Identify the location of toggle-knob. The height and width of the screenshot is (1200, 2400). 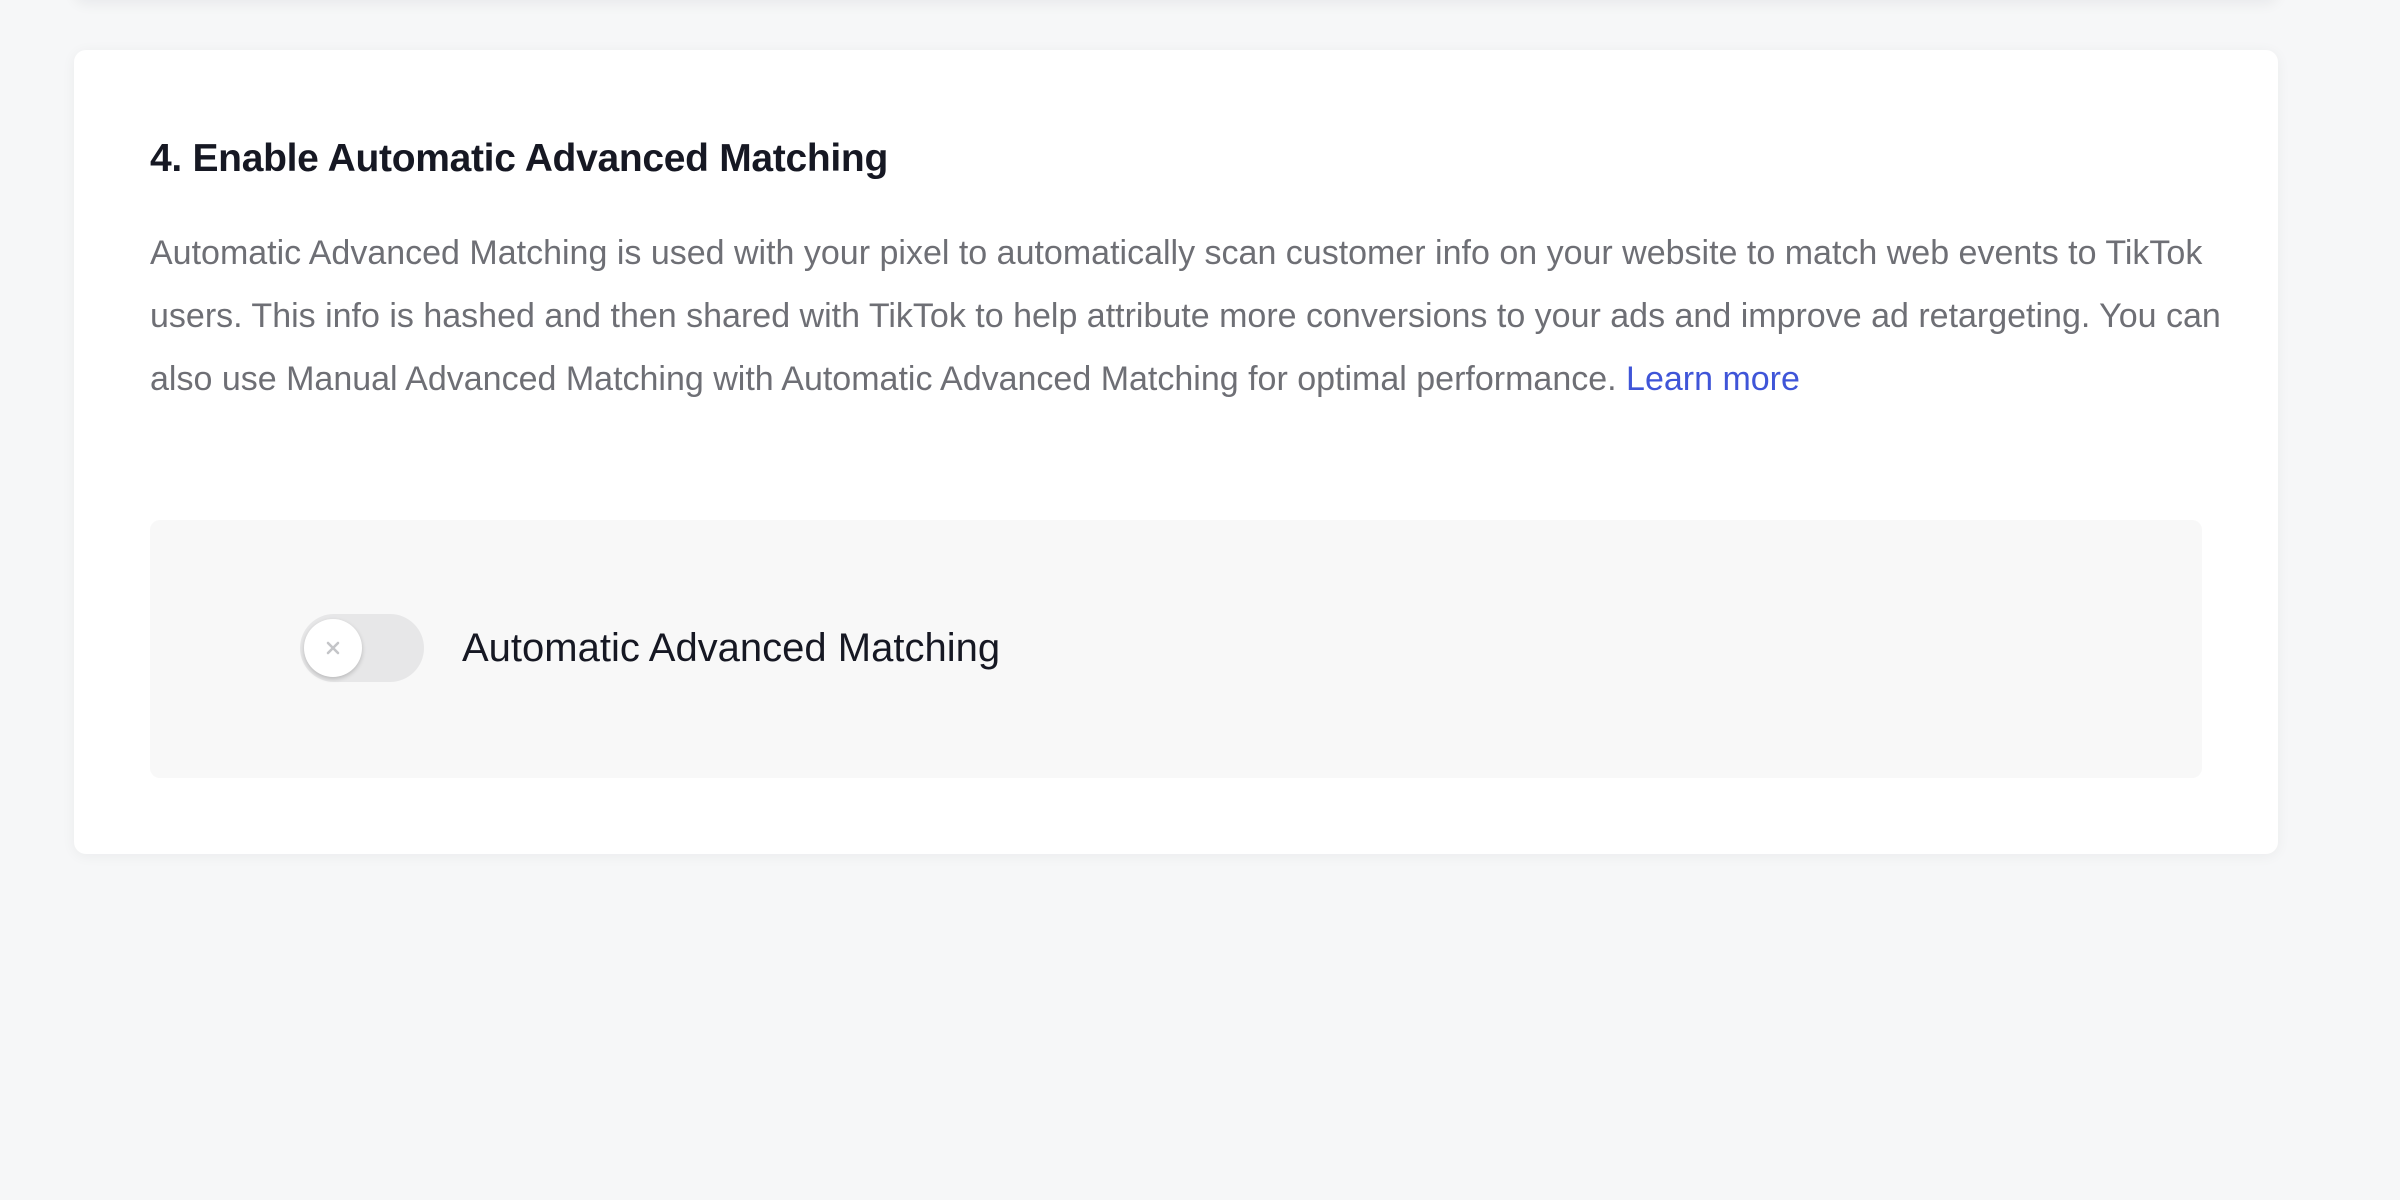
(333, 648).